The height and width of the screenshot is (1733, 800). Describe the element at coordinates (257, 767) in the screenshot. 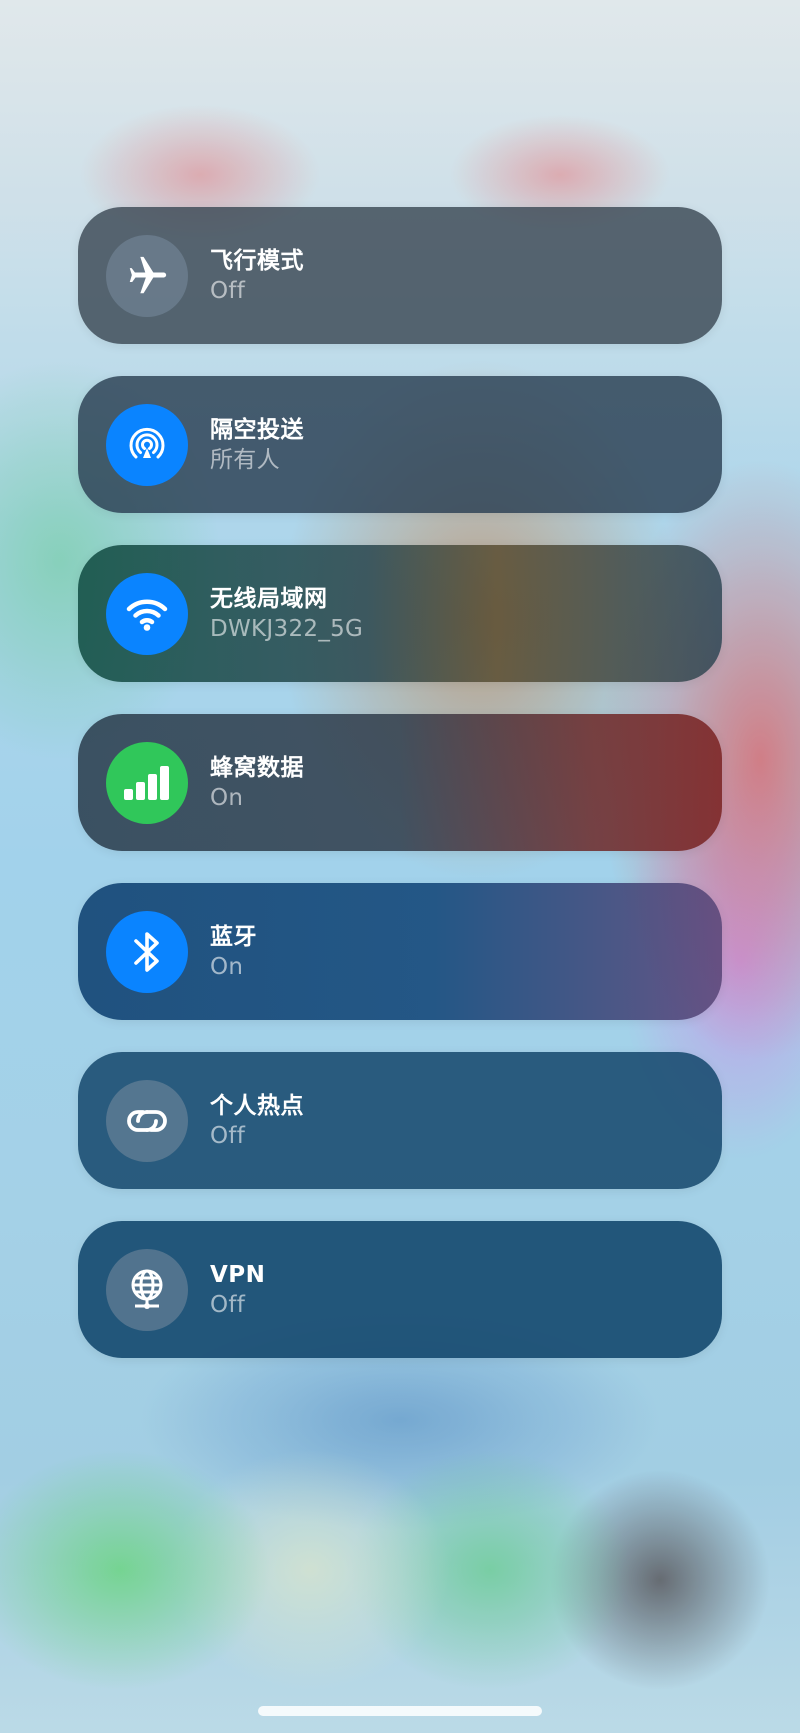

I see `toggle-title: 蜂窝数据` at that location.